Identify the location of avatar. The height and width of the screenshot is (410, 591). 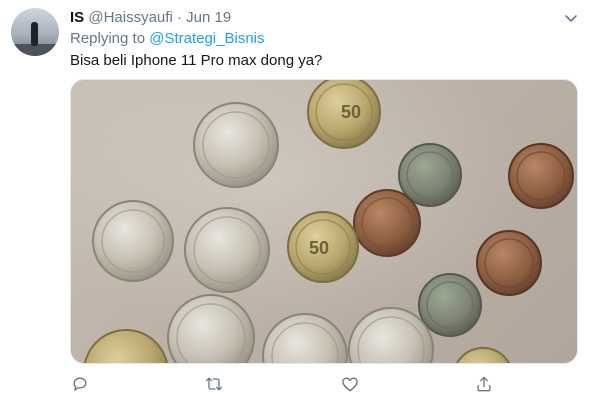
(35, 32).